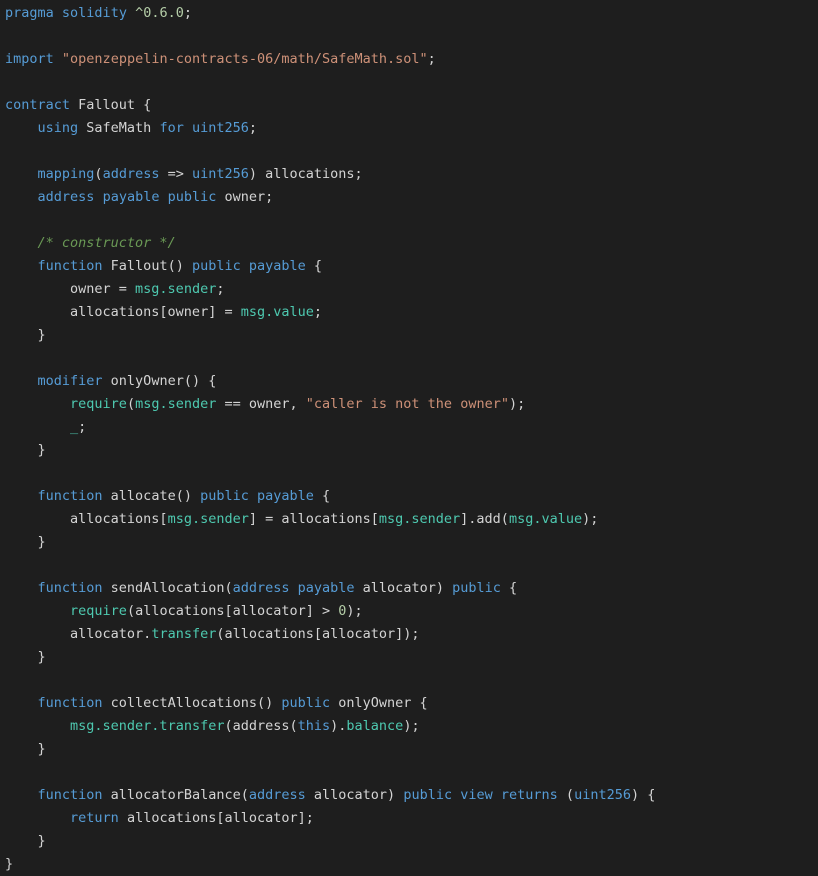 The width and height of the screenshot is (818, 876). What do you see at coordinates (314, 266) in the screenshot?
I see `code-token-plain: {` at bounding box center [314, 266].